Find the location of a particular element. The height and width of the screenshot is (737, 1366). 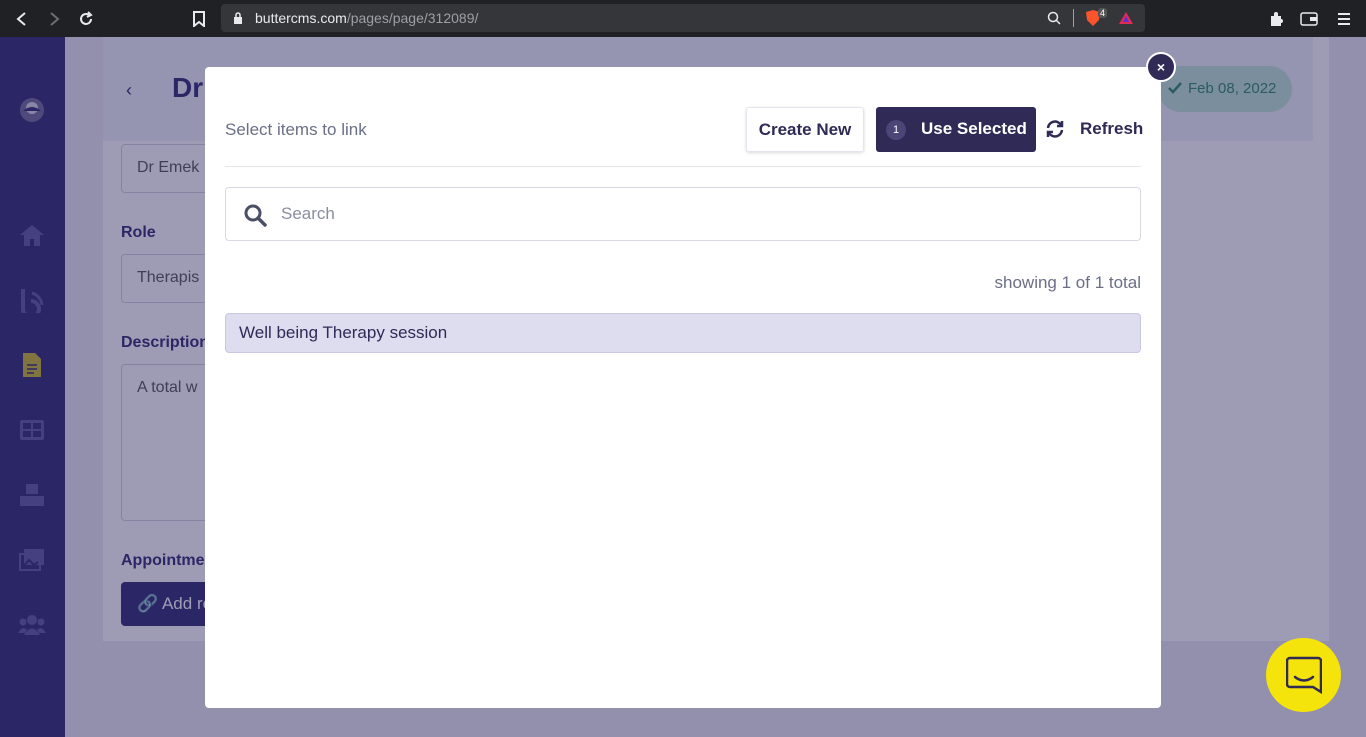

wallet-icon is located at coordinates (1309, 19).